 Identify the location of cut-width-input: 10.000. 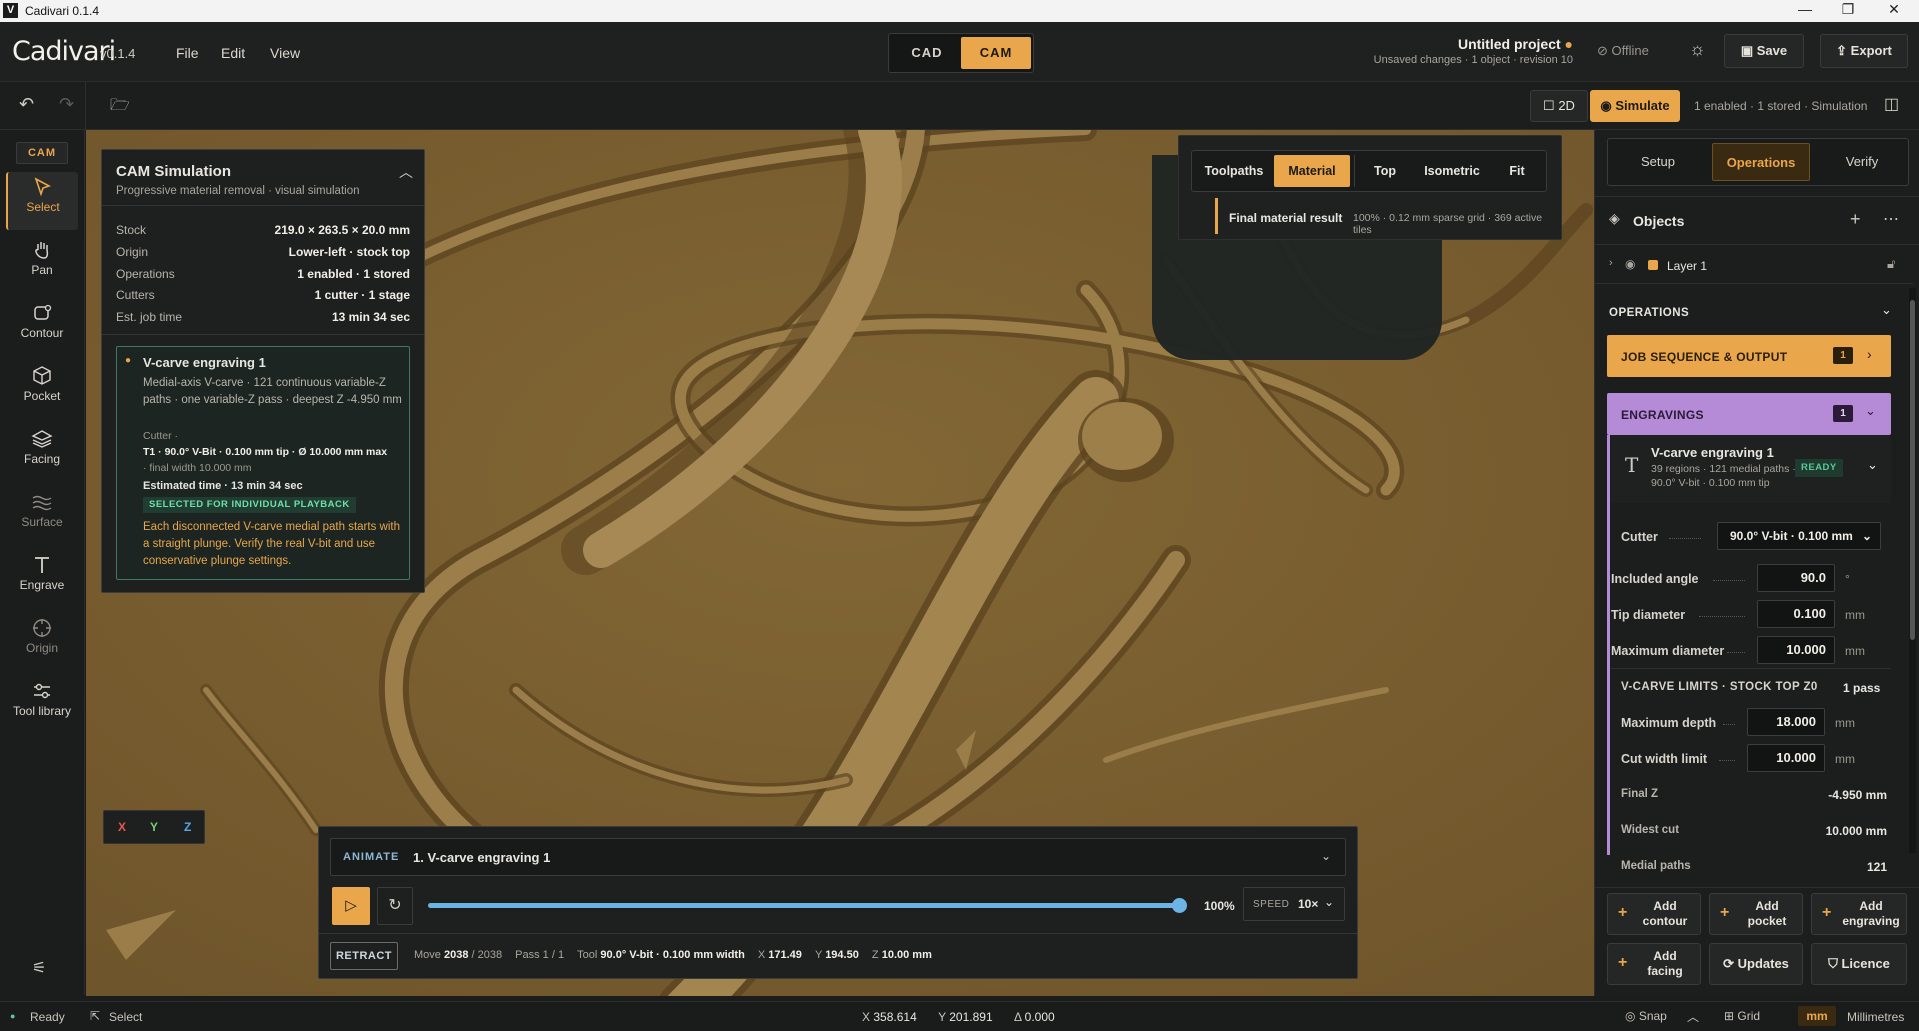
(1786, 758).